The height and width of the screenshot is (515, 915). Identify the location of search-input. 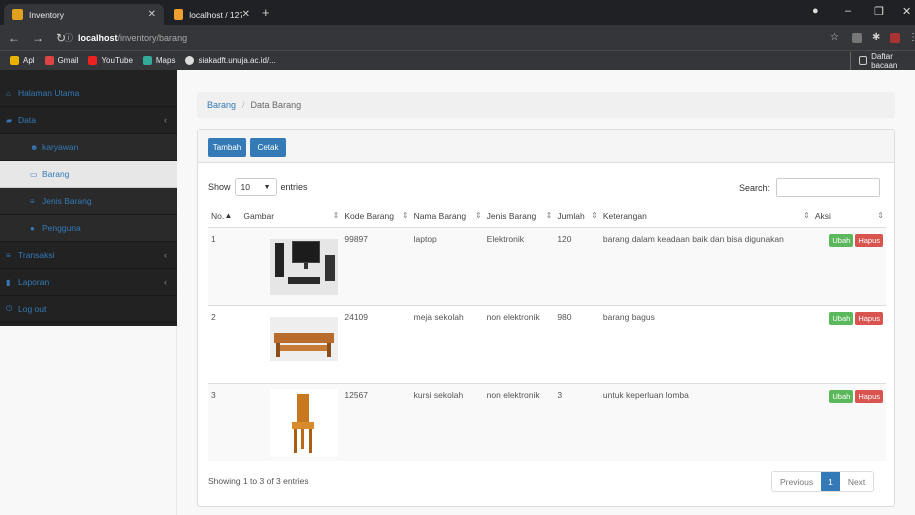
(828, 187).